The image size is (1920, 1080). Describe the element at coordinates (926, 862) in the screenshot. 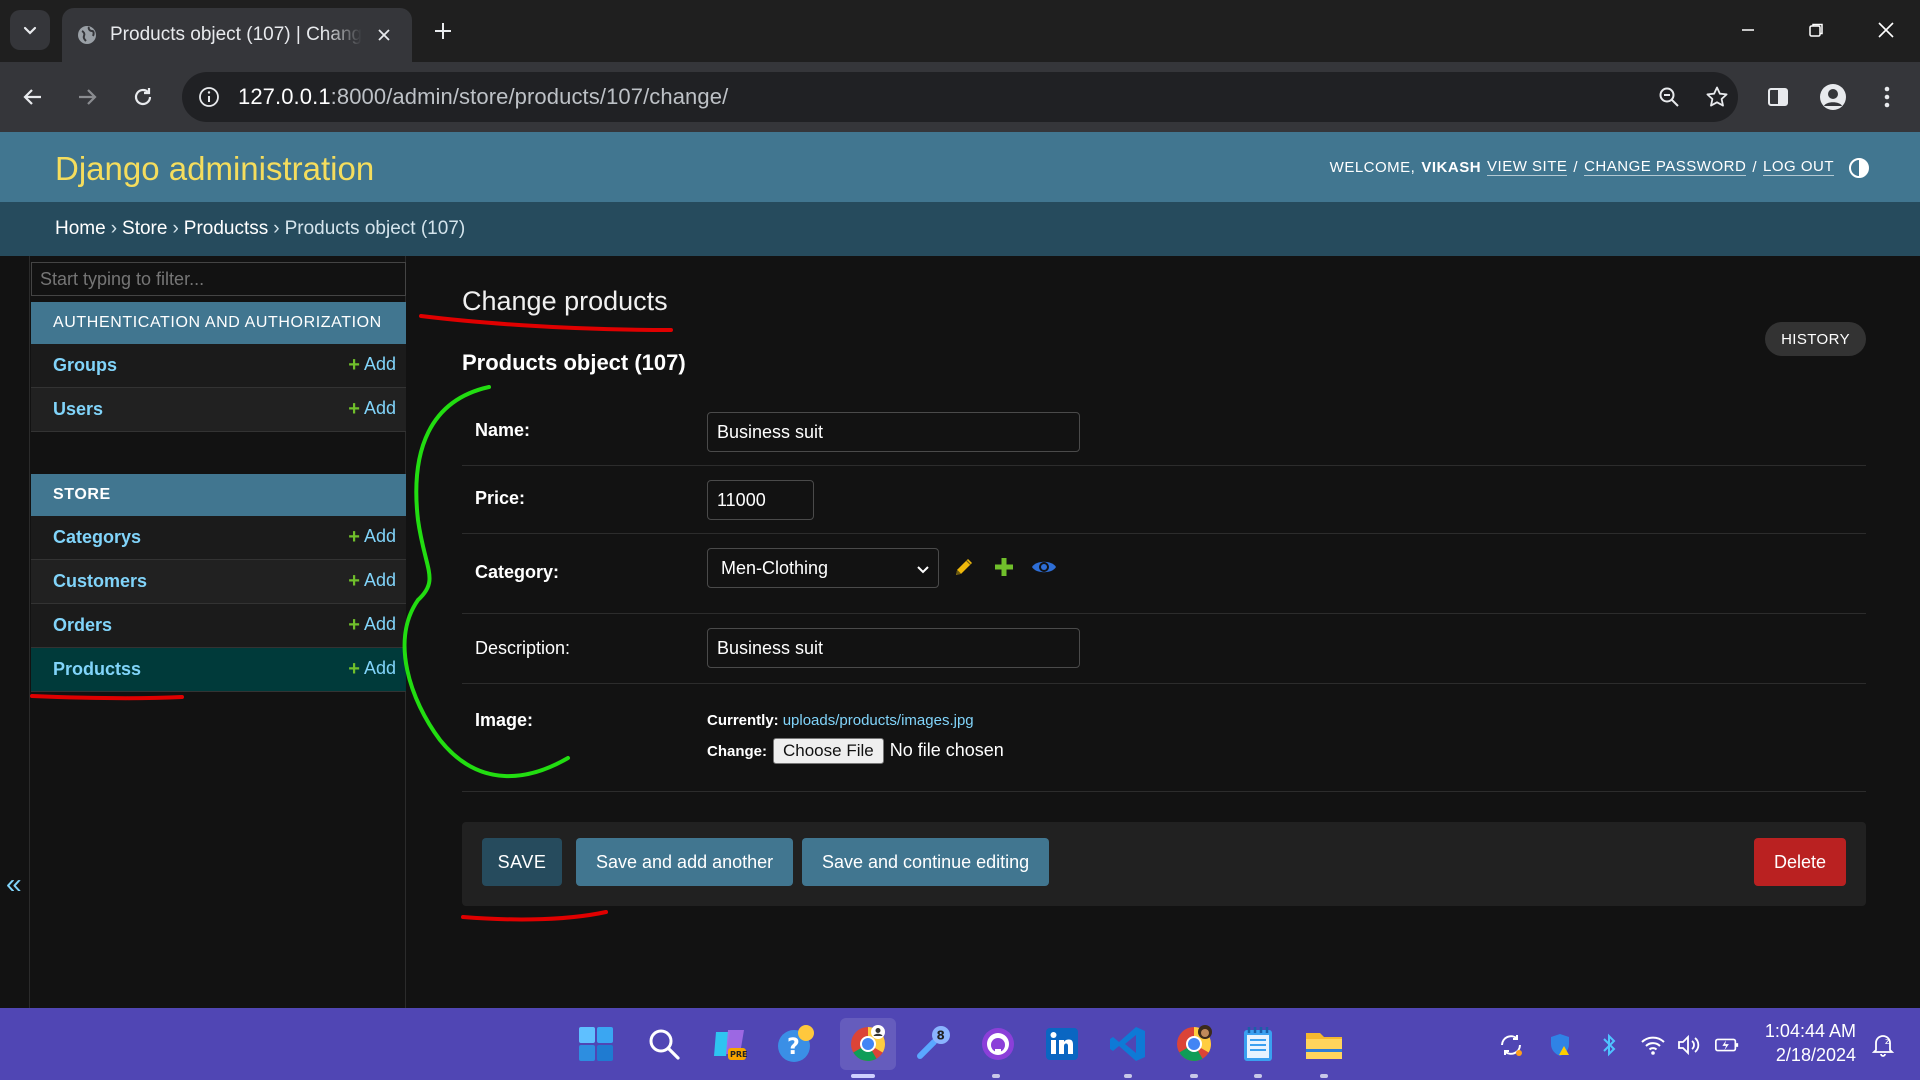

I see `save-and-continue-button: Save and continue editing` at that location.